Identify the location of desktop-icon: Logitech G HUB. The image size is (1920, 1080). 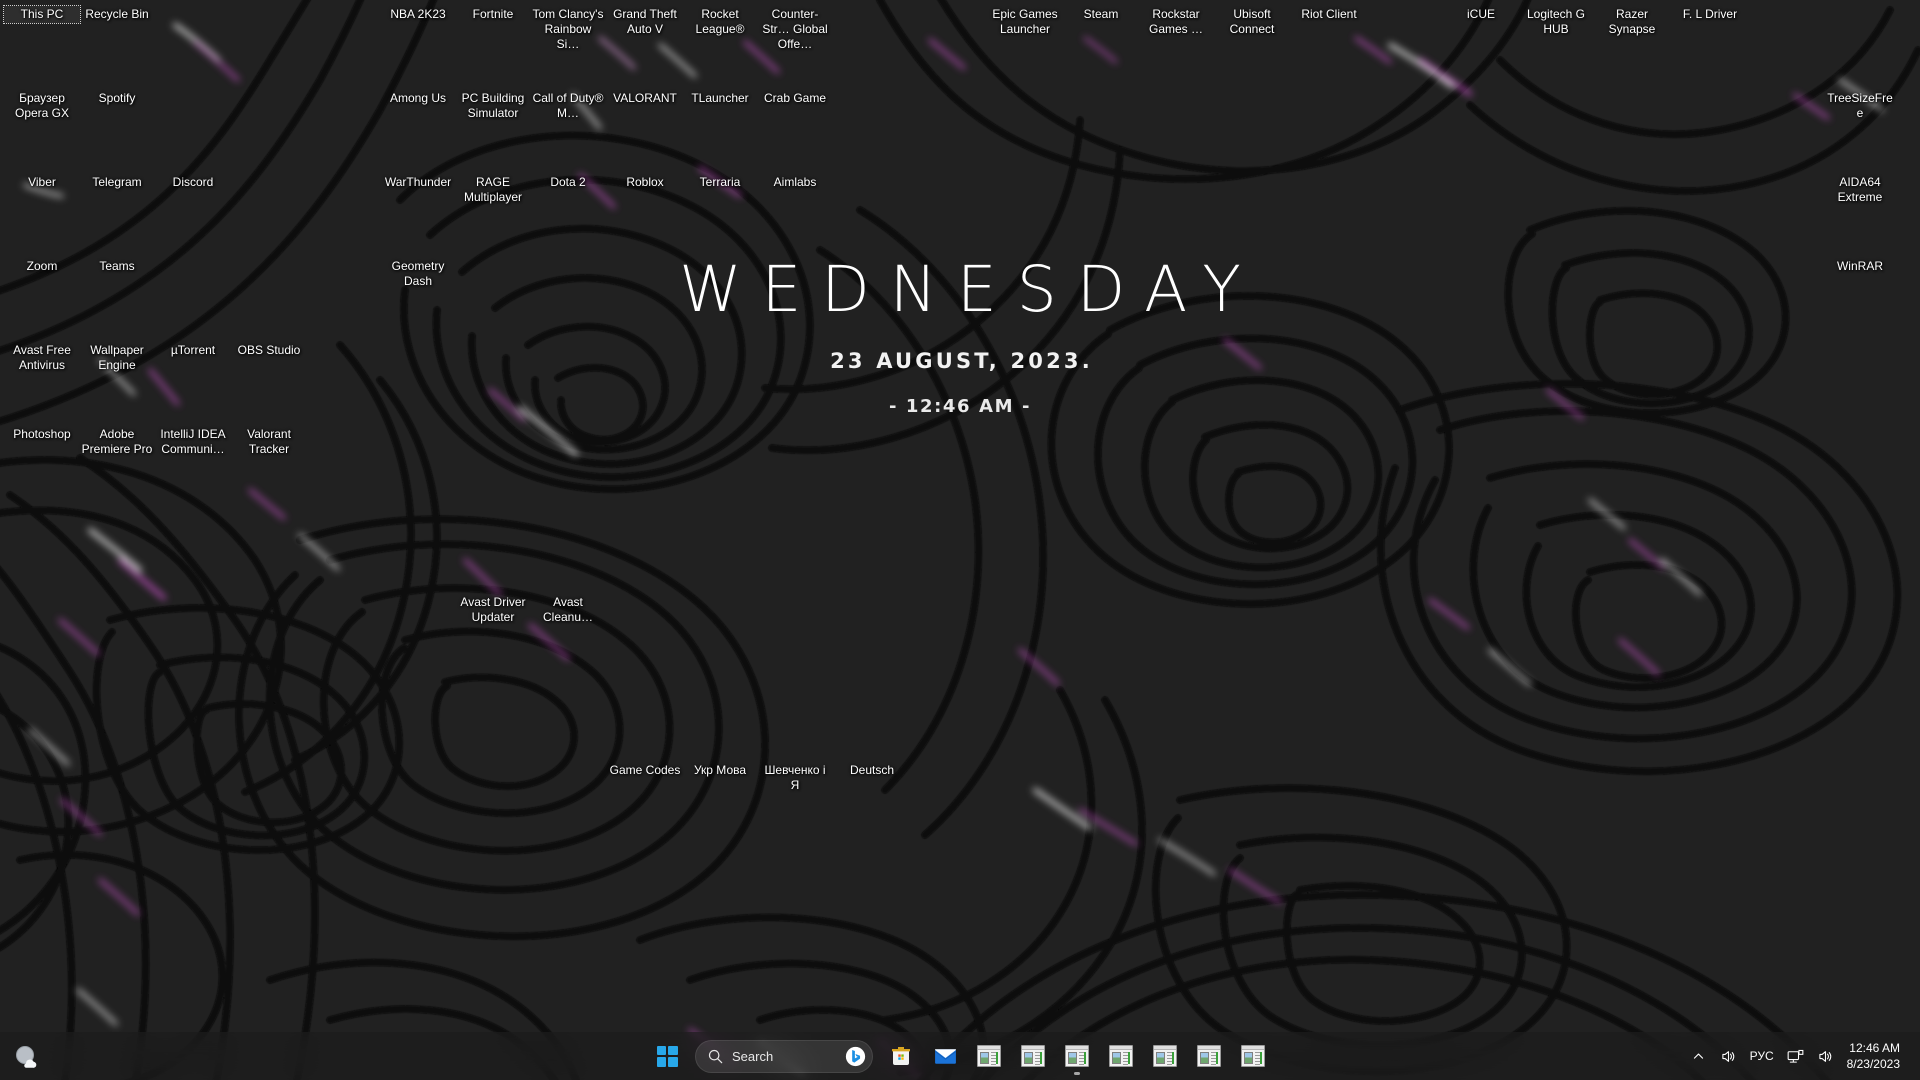
(1556, 22).